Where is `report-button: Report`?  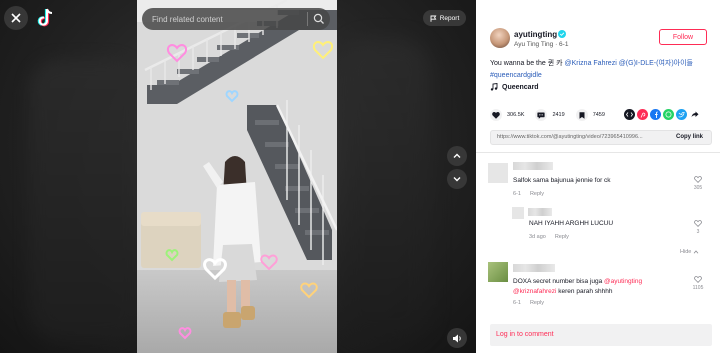
report-button: Report is located at coordinates (444, 18).